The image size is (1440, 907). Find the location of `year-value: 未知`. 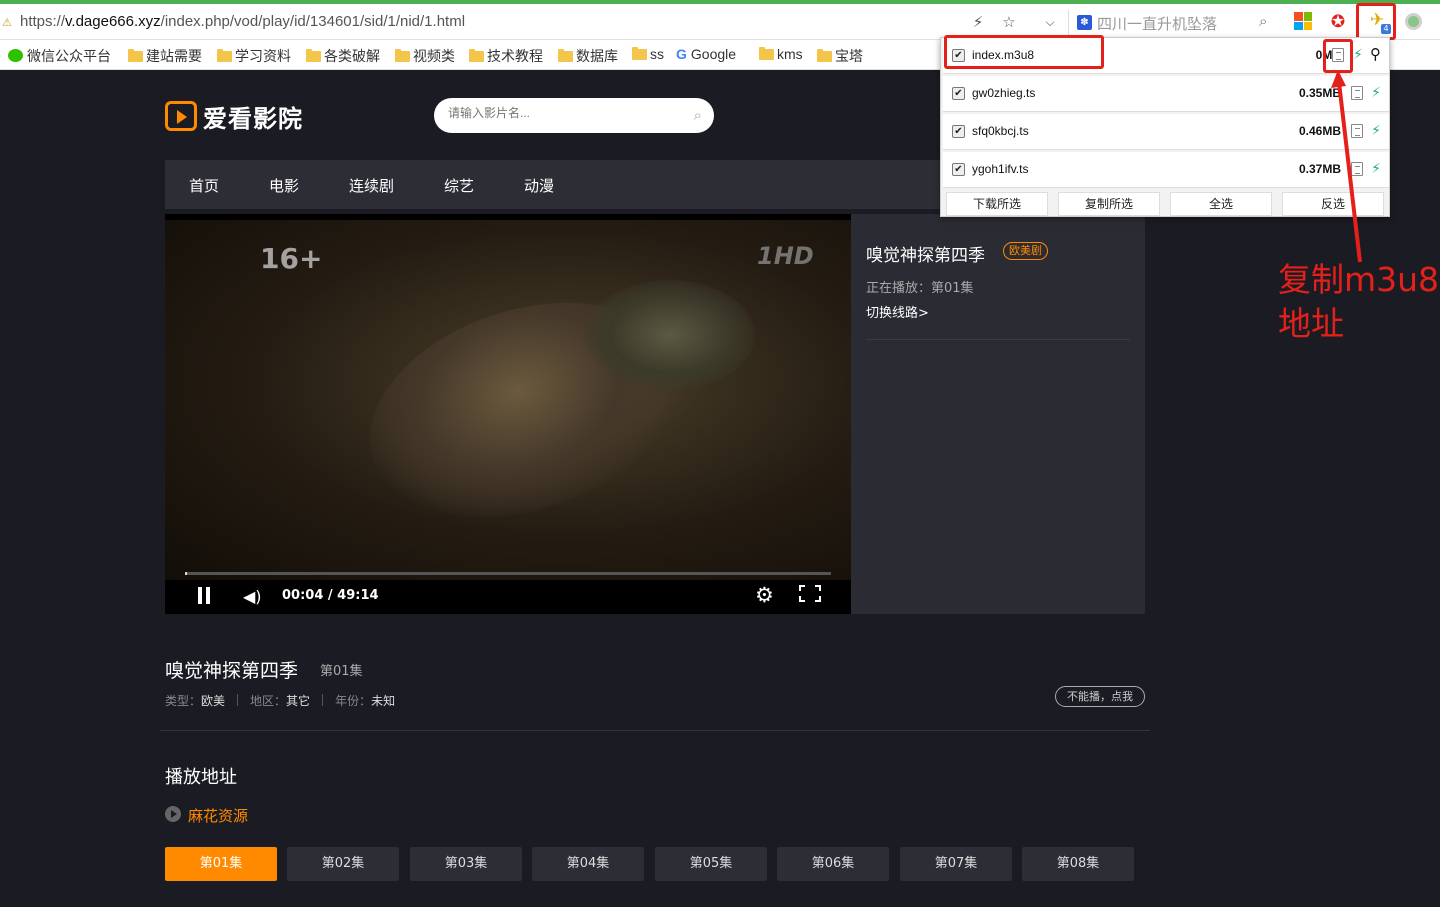

year-value: 未知 is located at coordinates (383, 701).